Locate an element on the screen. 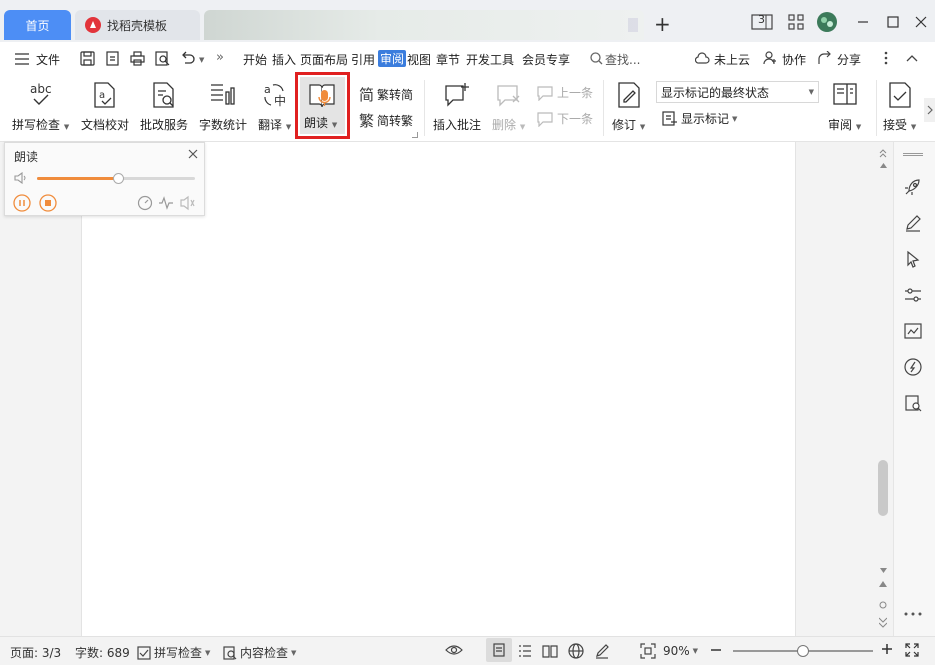 This screenshot has height=665, width=935. markup-state-select: 显示标记的最终状态 ▼ is located at coordinates (737, 92).